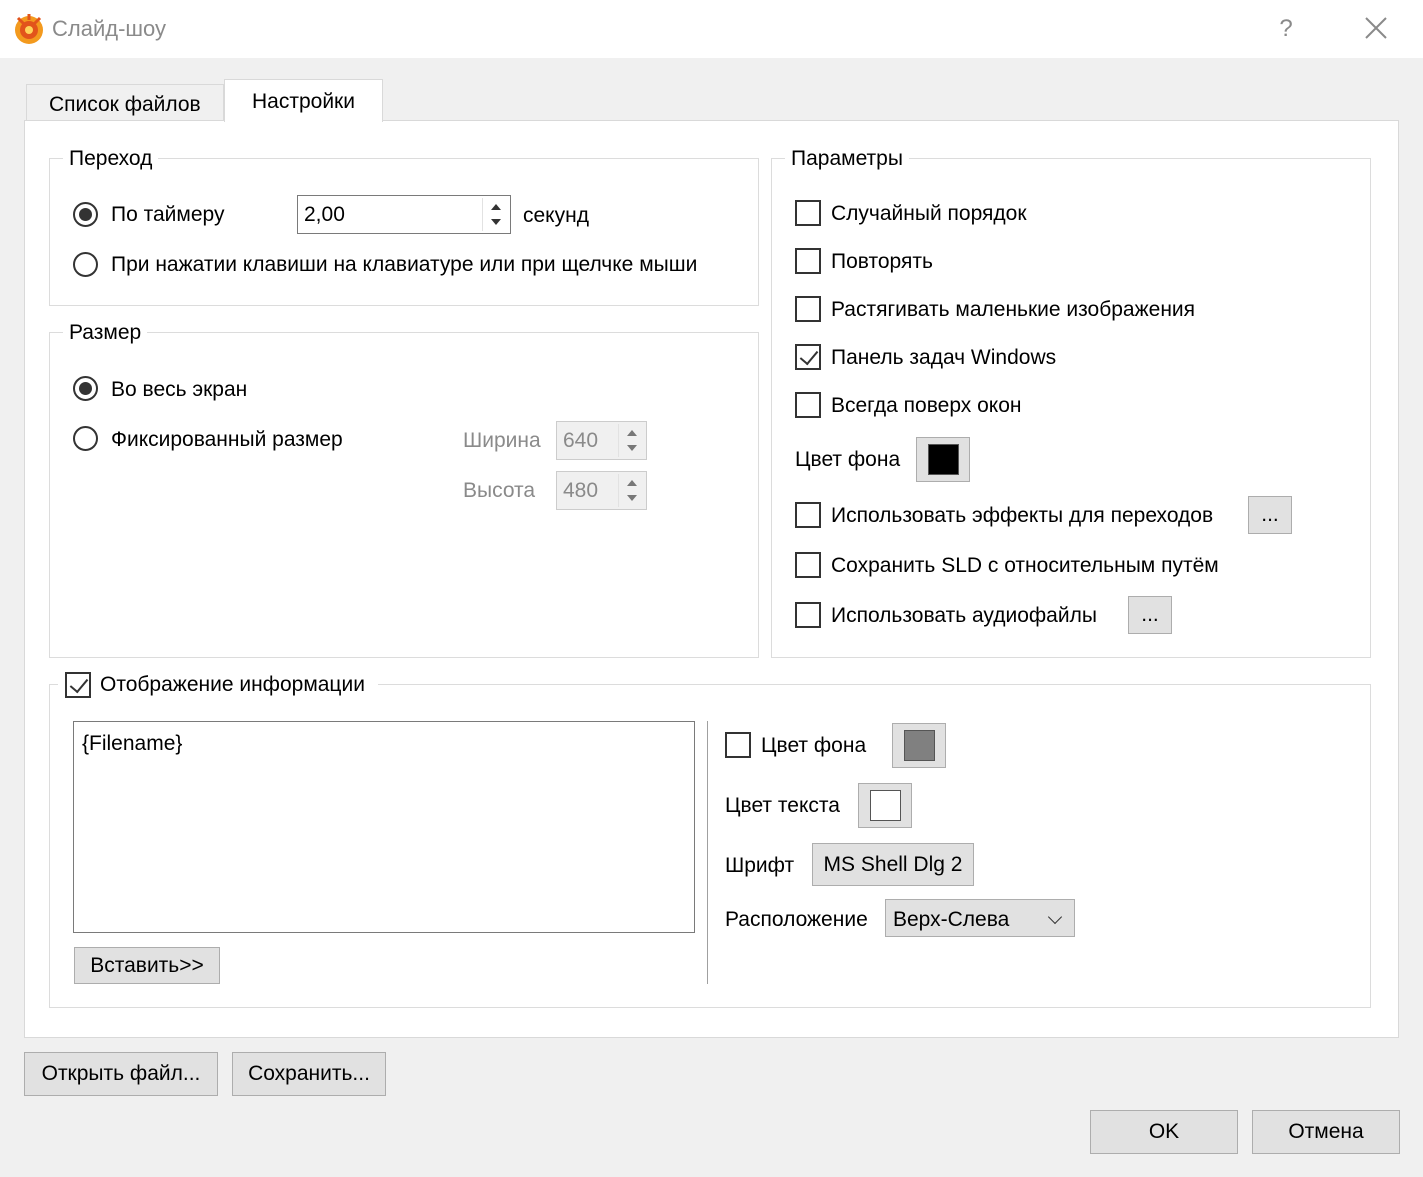  Describe the element at coordinates (847, 159) in the screenshot. I see `parameters-legend: Параметры` at that location.